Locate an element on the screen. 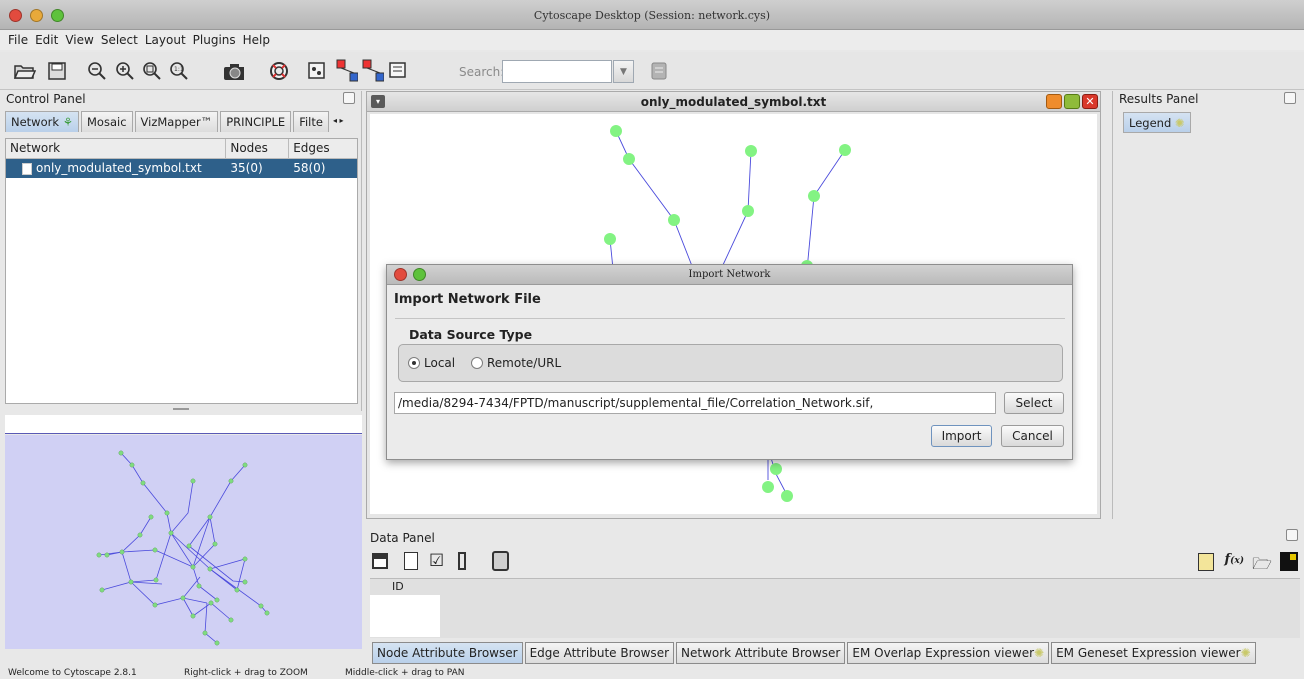 The width and height of the screenshot is (1304, 679). select-all-icon: ☑ is located at coordinates (436, 561).